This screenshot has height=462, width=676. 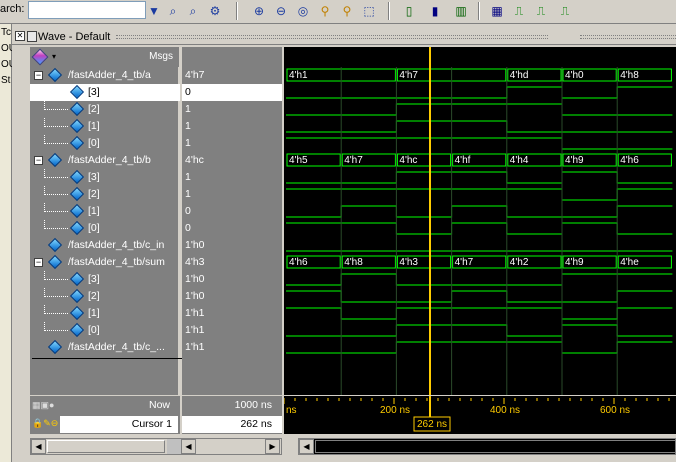 I want to click on bus-value: 4'hc, so click(x=408, y=160).